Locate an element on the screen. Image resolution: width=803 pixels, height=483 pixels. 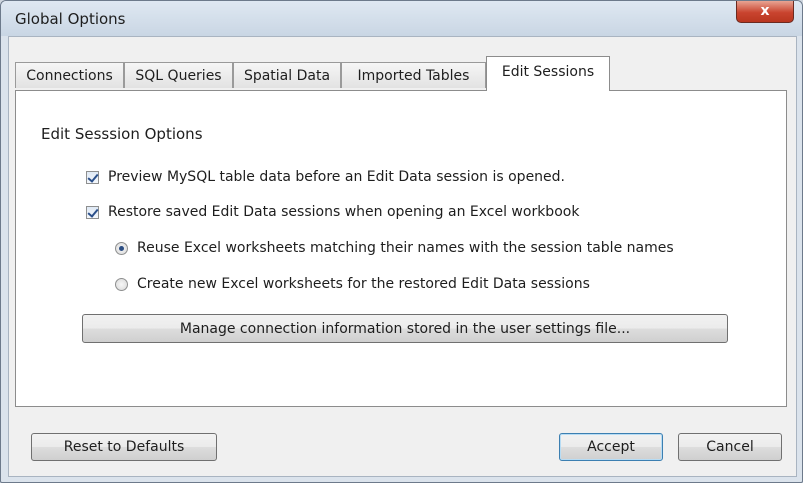
restore-checkbox is located at coordinates (92, 212).